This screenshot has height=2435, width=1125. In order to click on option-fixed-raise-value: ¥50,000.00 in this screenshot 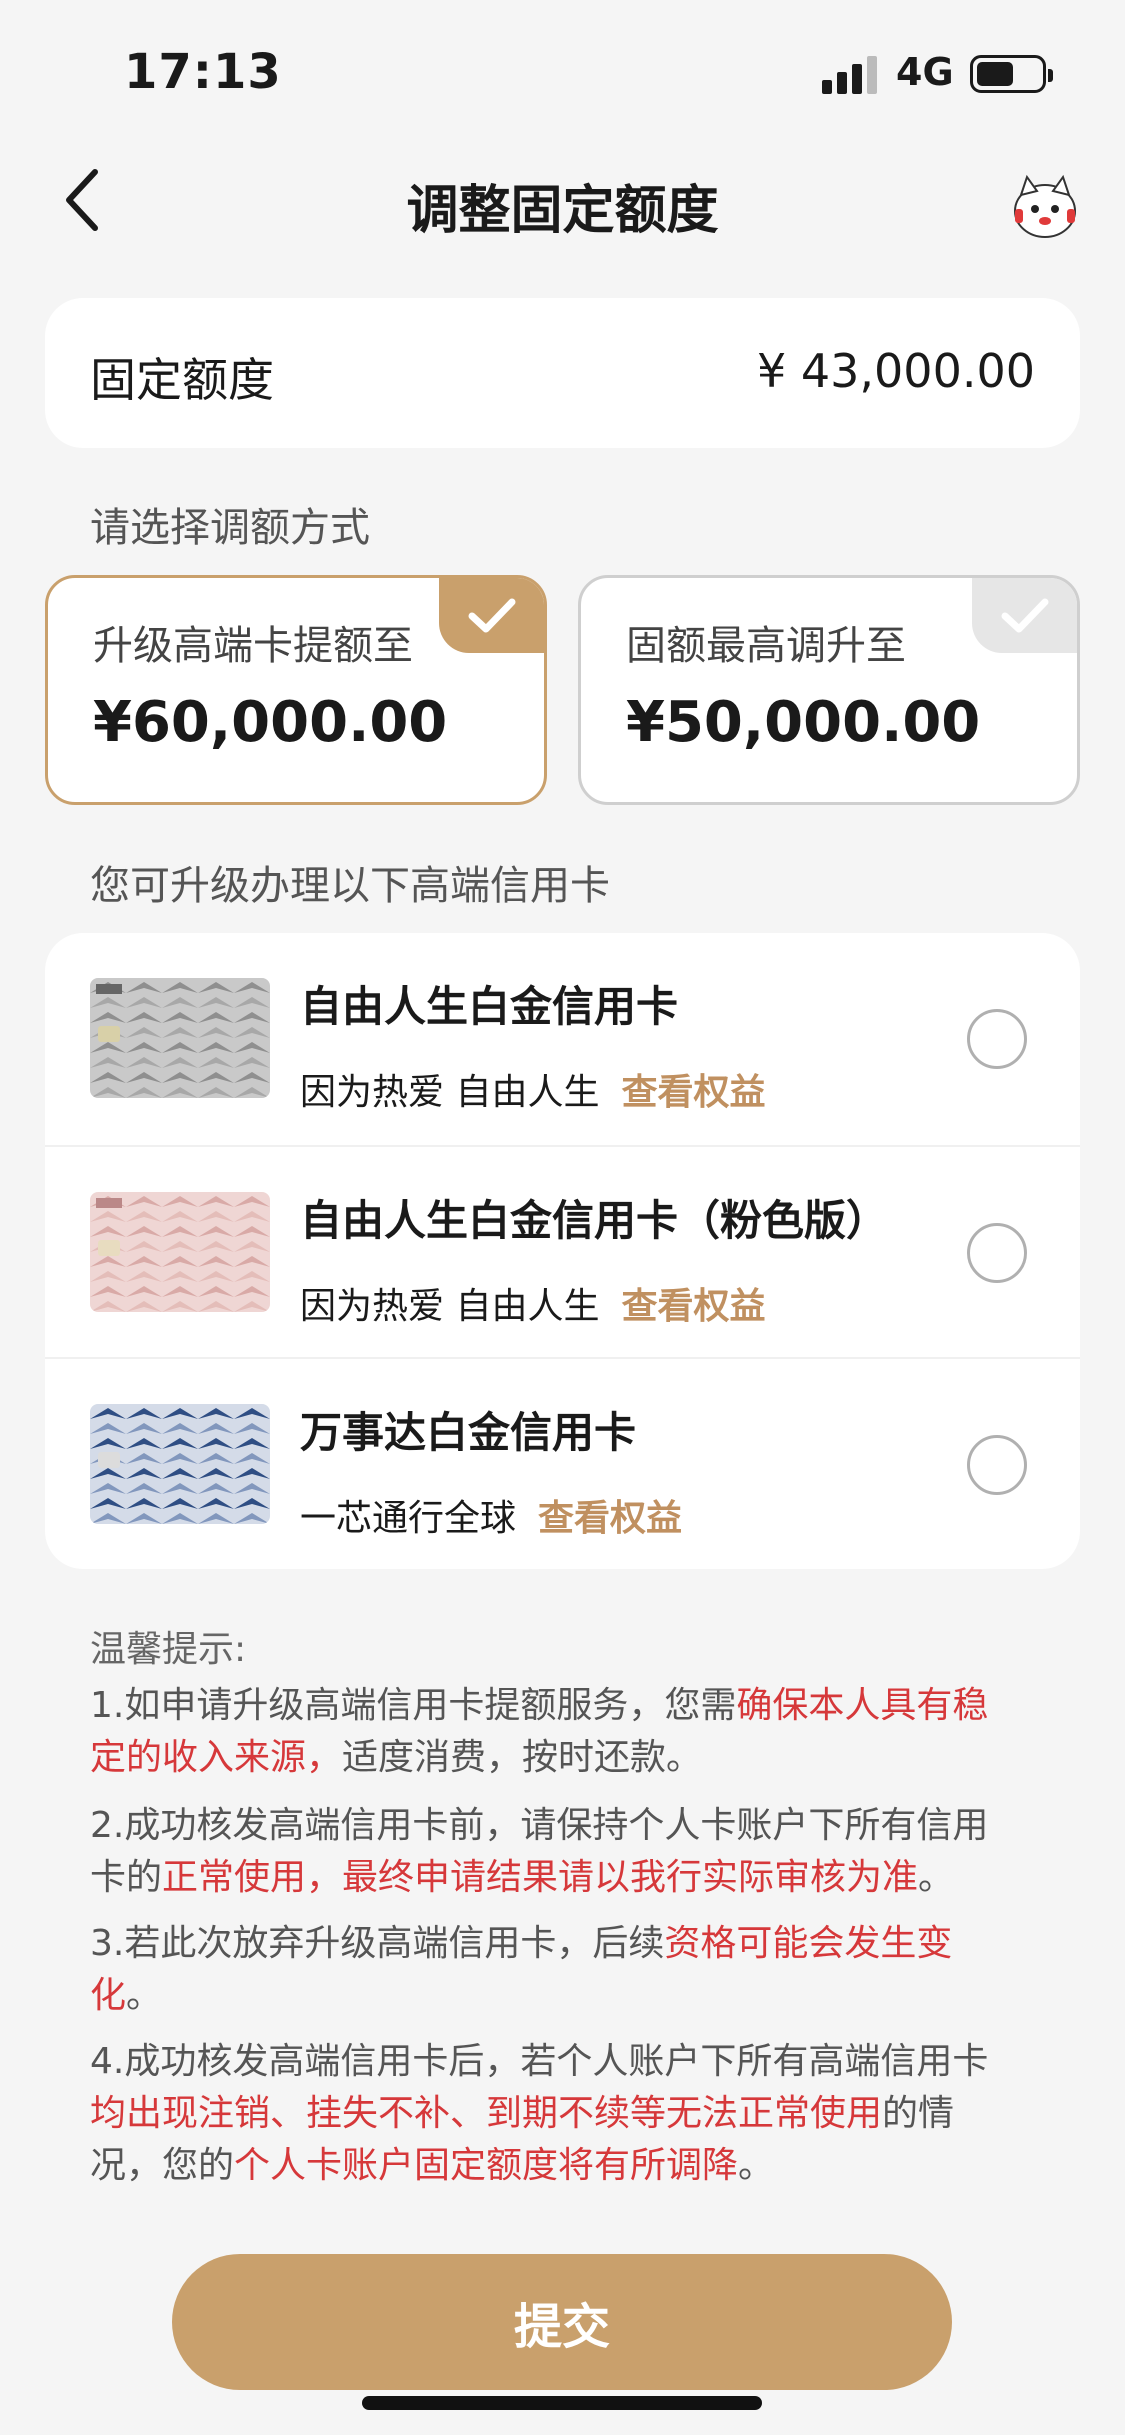, I will do `click(803, 722)`.